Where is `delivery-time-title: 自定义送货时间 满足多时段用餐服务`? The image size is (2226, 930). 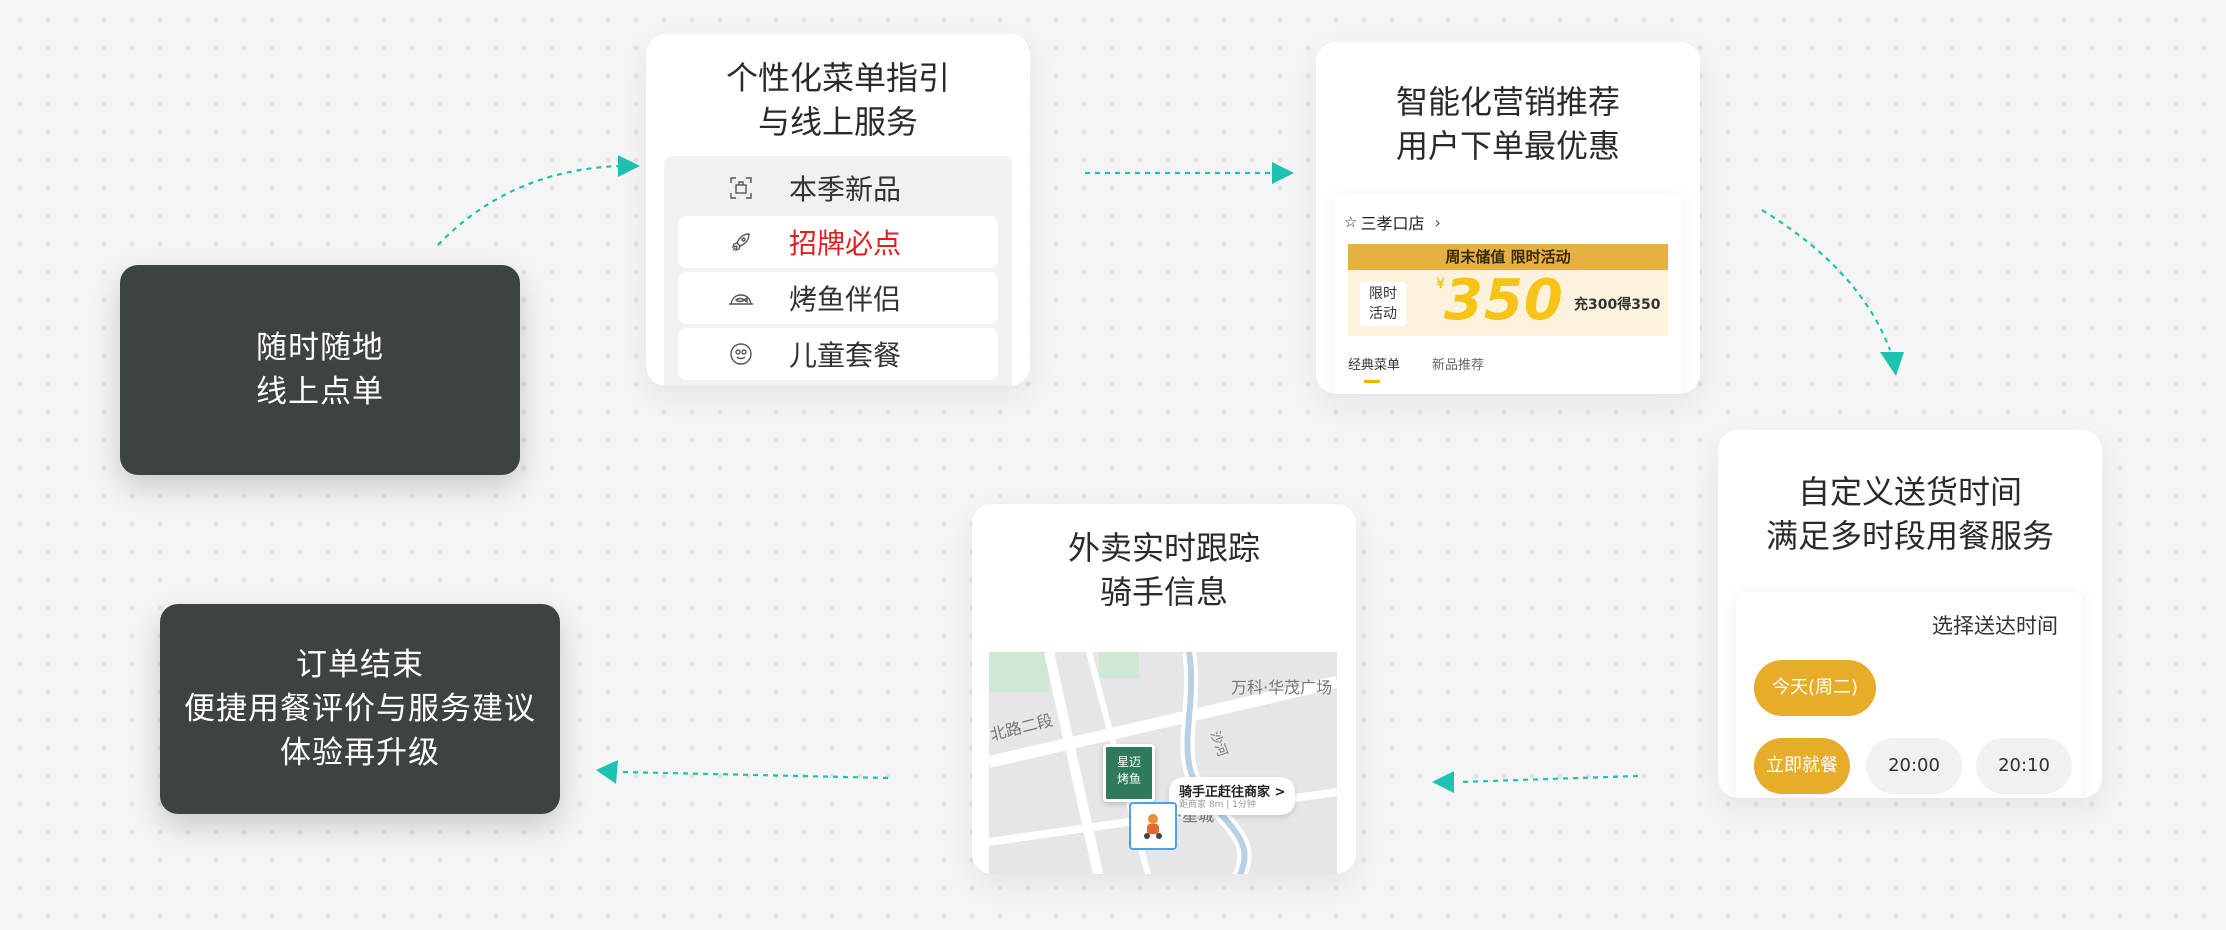
delivery-time-title: 自定义送货时间 满足多时段用餐服务 is located at coordinates (1910, 514).